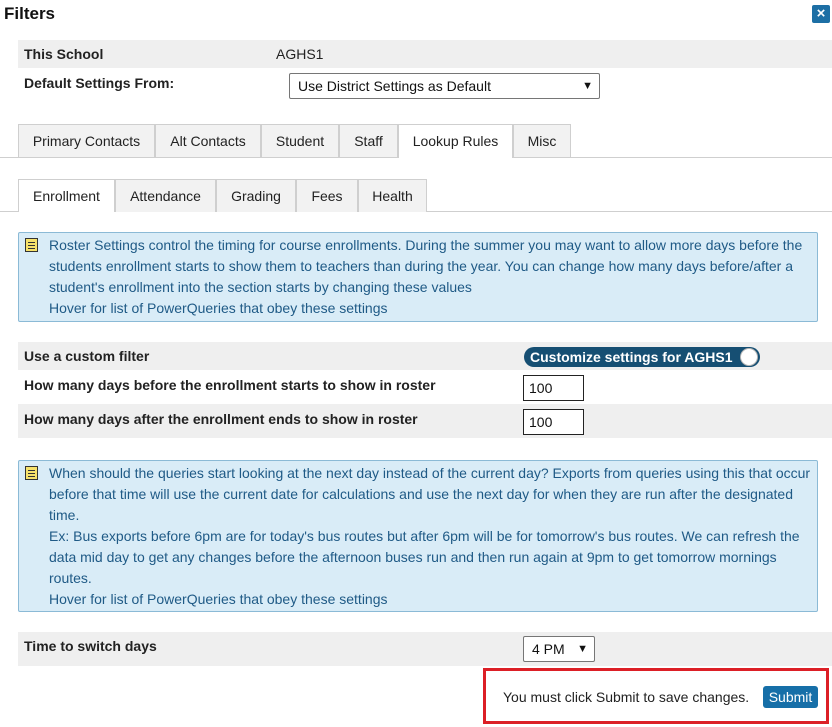 The image size is (832, 727). I want to click on school-value: AGHS1, so click(300, 54).